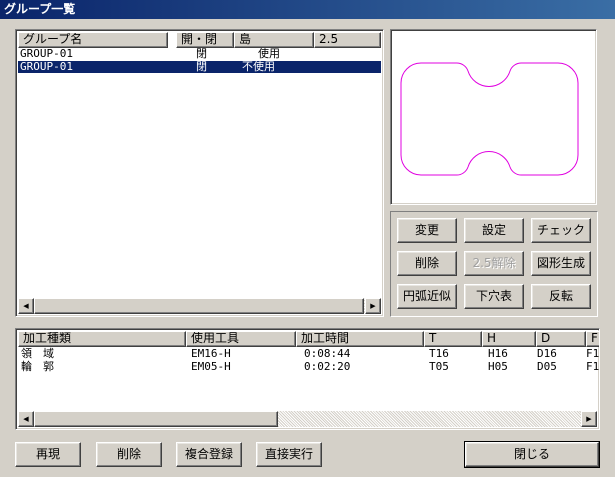 The height and width of the screenshot is (477, 615). I want to click on close-button: 閉じる, so click(532, 454).